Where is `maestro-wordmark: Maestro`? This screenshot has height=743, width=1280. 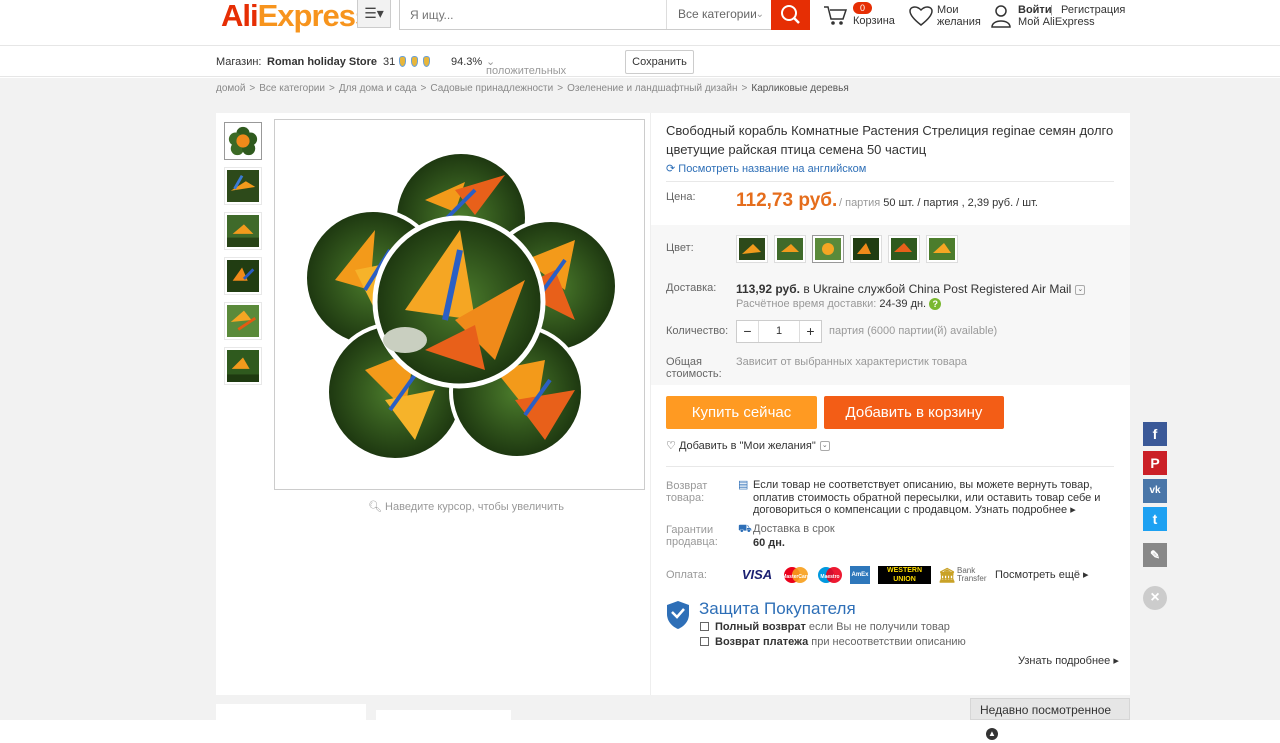
maestro-wordmark: Maestro is located at coordinates (829, 577).